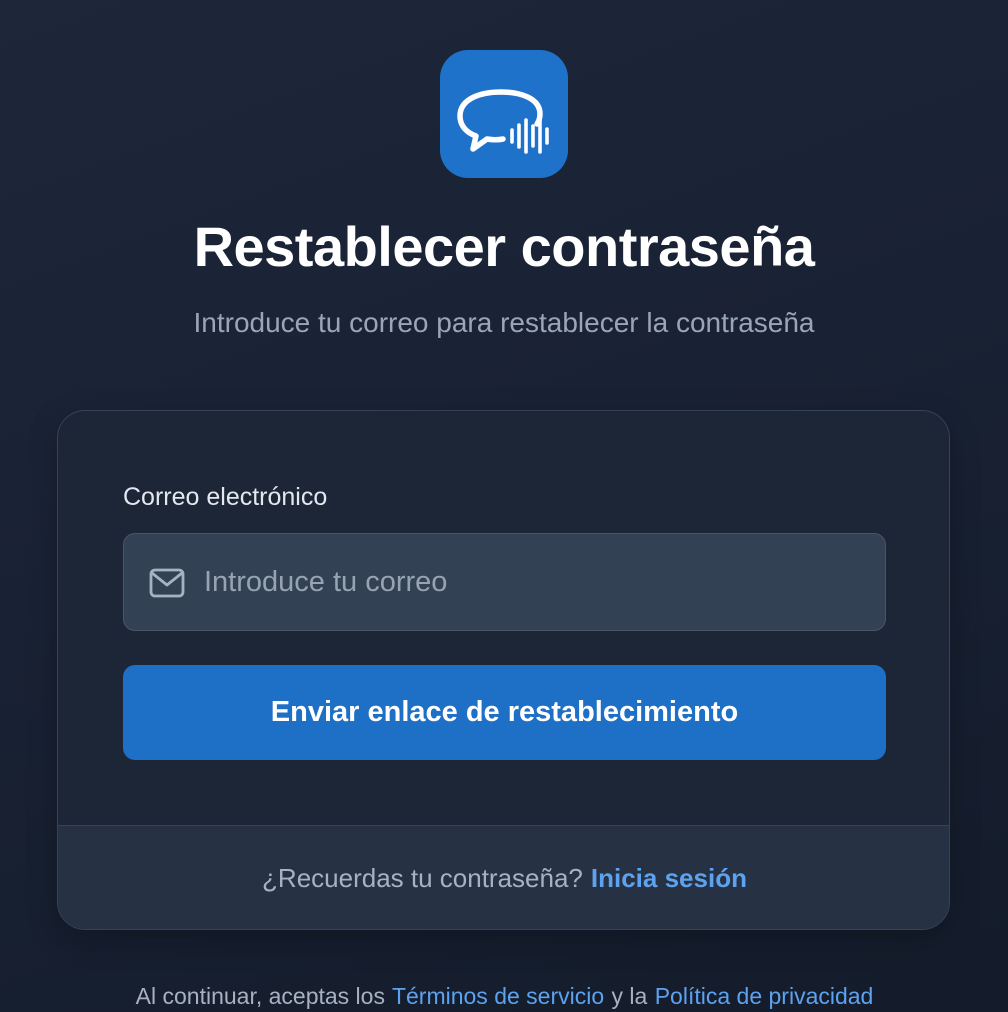 This screenshot has width=1008, height=1012. What do you see at coordinates (167, 583) in the screenshot?
I see `mail-icon` at bounding box center [167, 583].